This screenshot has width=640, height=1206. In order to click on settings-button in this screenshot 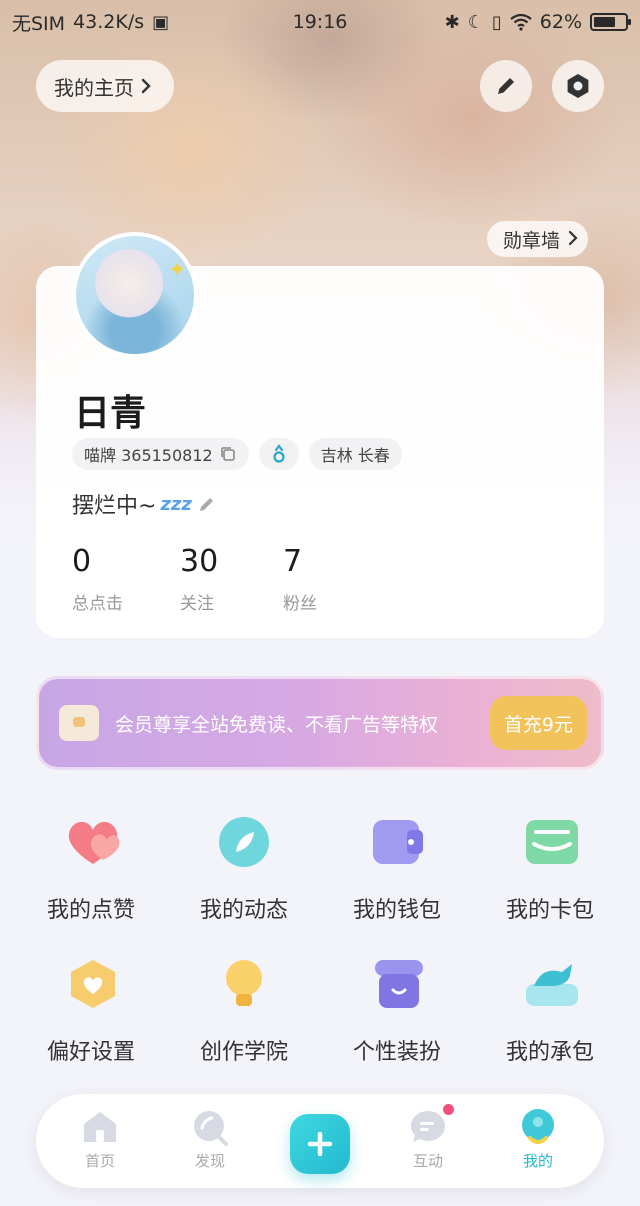, I will do `click(578, 86)`.